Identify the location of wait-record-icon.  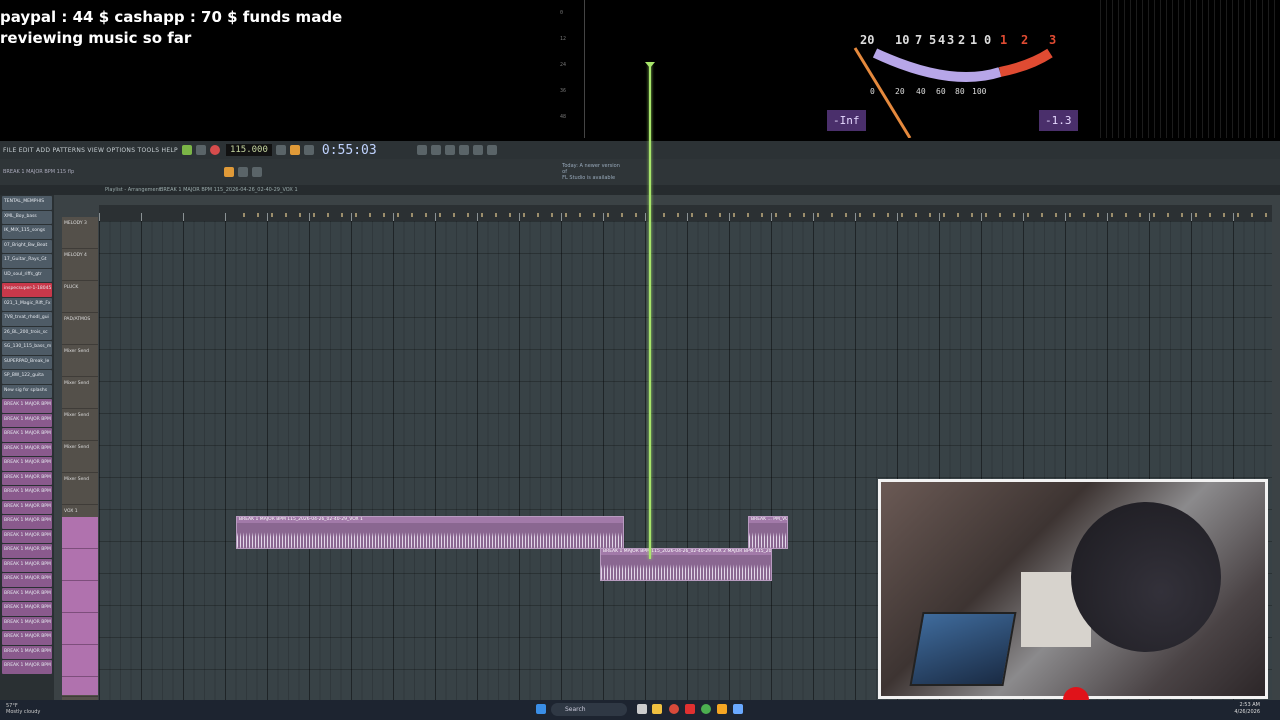
(294, 150).